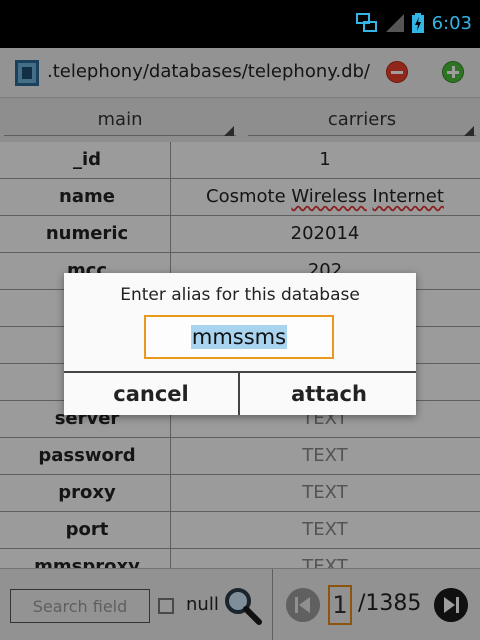  I want to click on alias-input-value: mmssms, so click(239, 337).